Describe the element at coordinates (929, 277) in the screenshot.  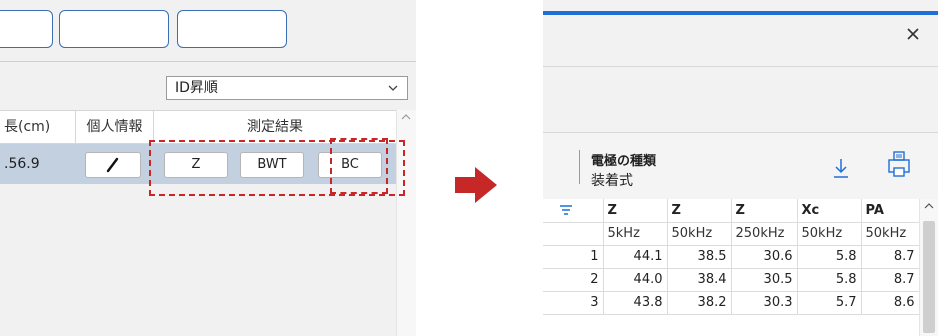
I see `scrollbar-thumb` at that location.